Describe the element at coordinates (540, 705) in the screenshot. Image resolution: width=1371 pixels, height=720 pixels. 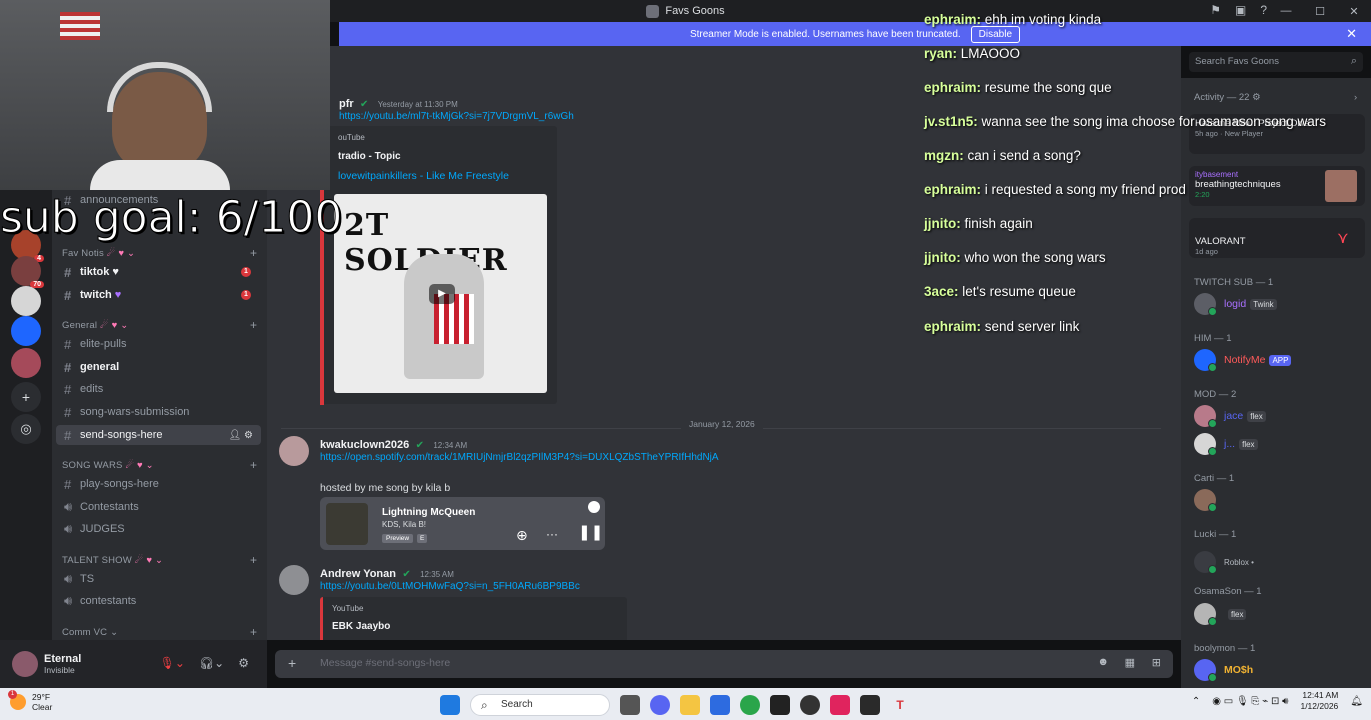
I see `taskbar-search: ⌕ Search` at that location.